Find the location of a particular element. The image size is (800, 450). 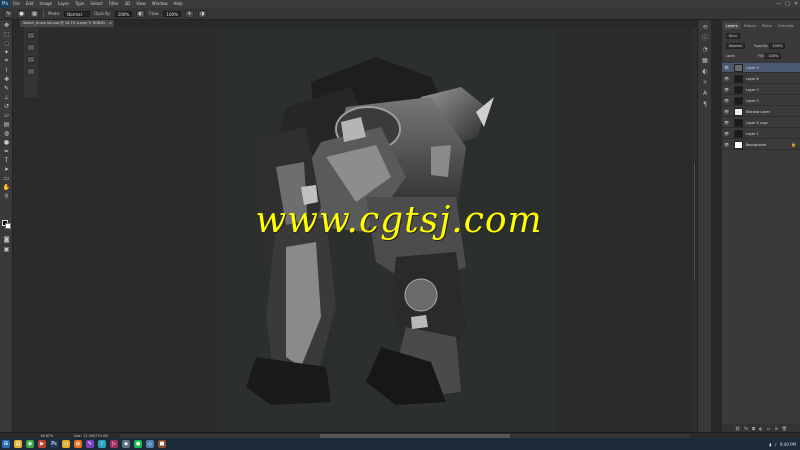

clone-stamp-tool-icon: ⊥ is located at coordinates (6, 97).